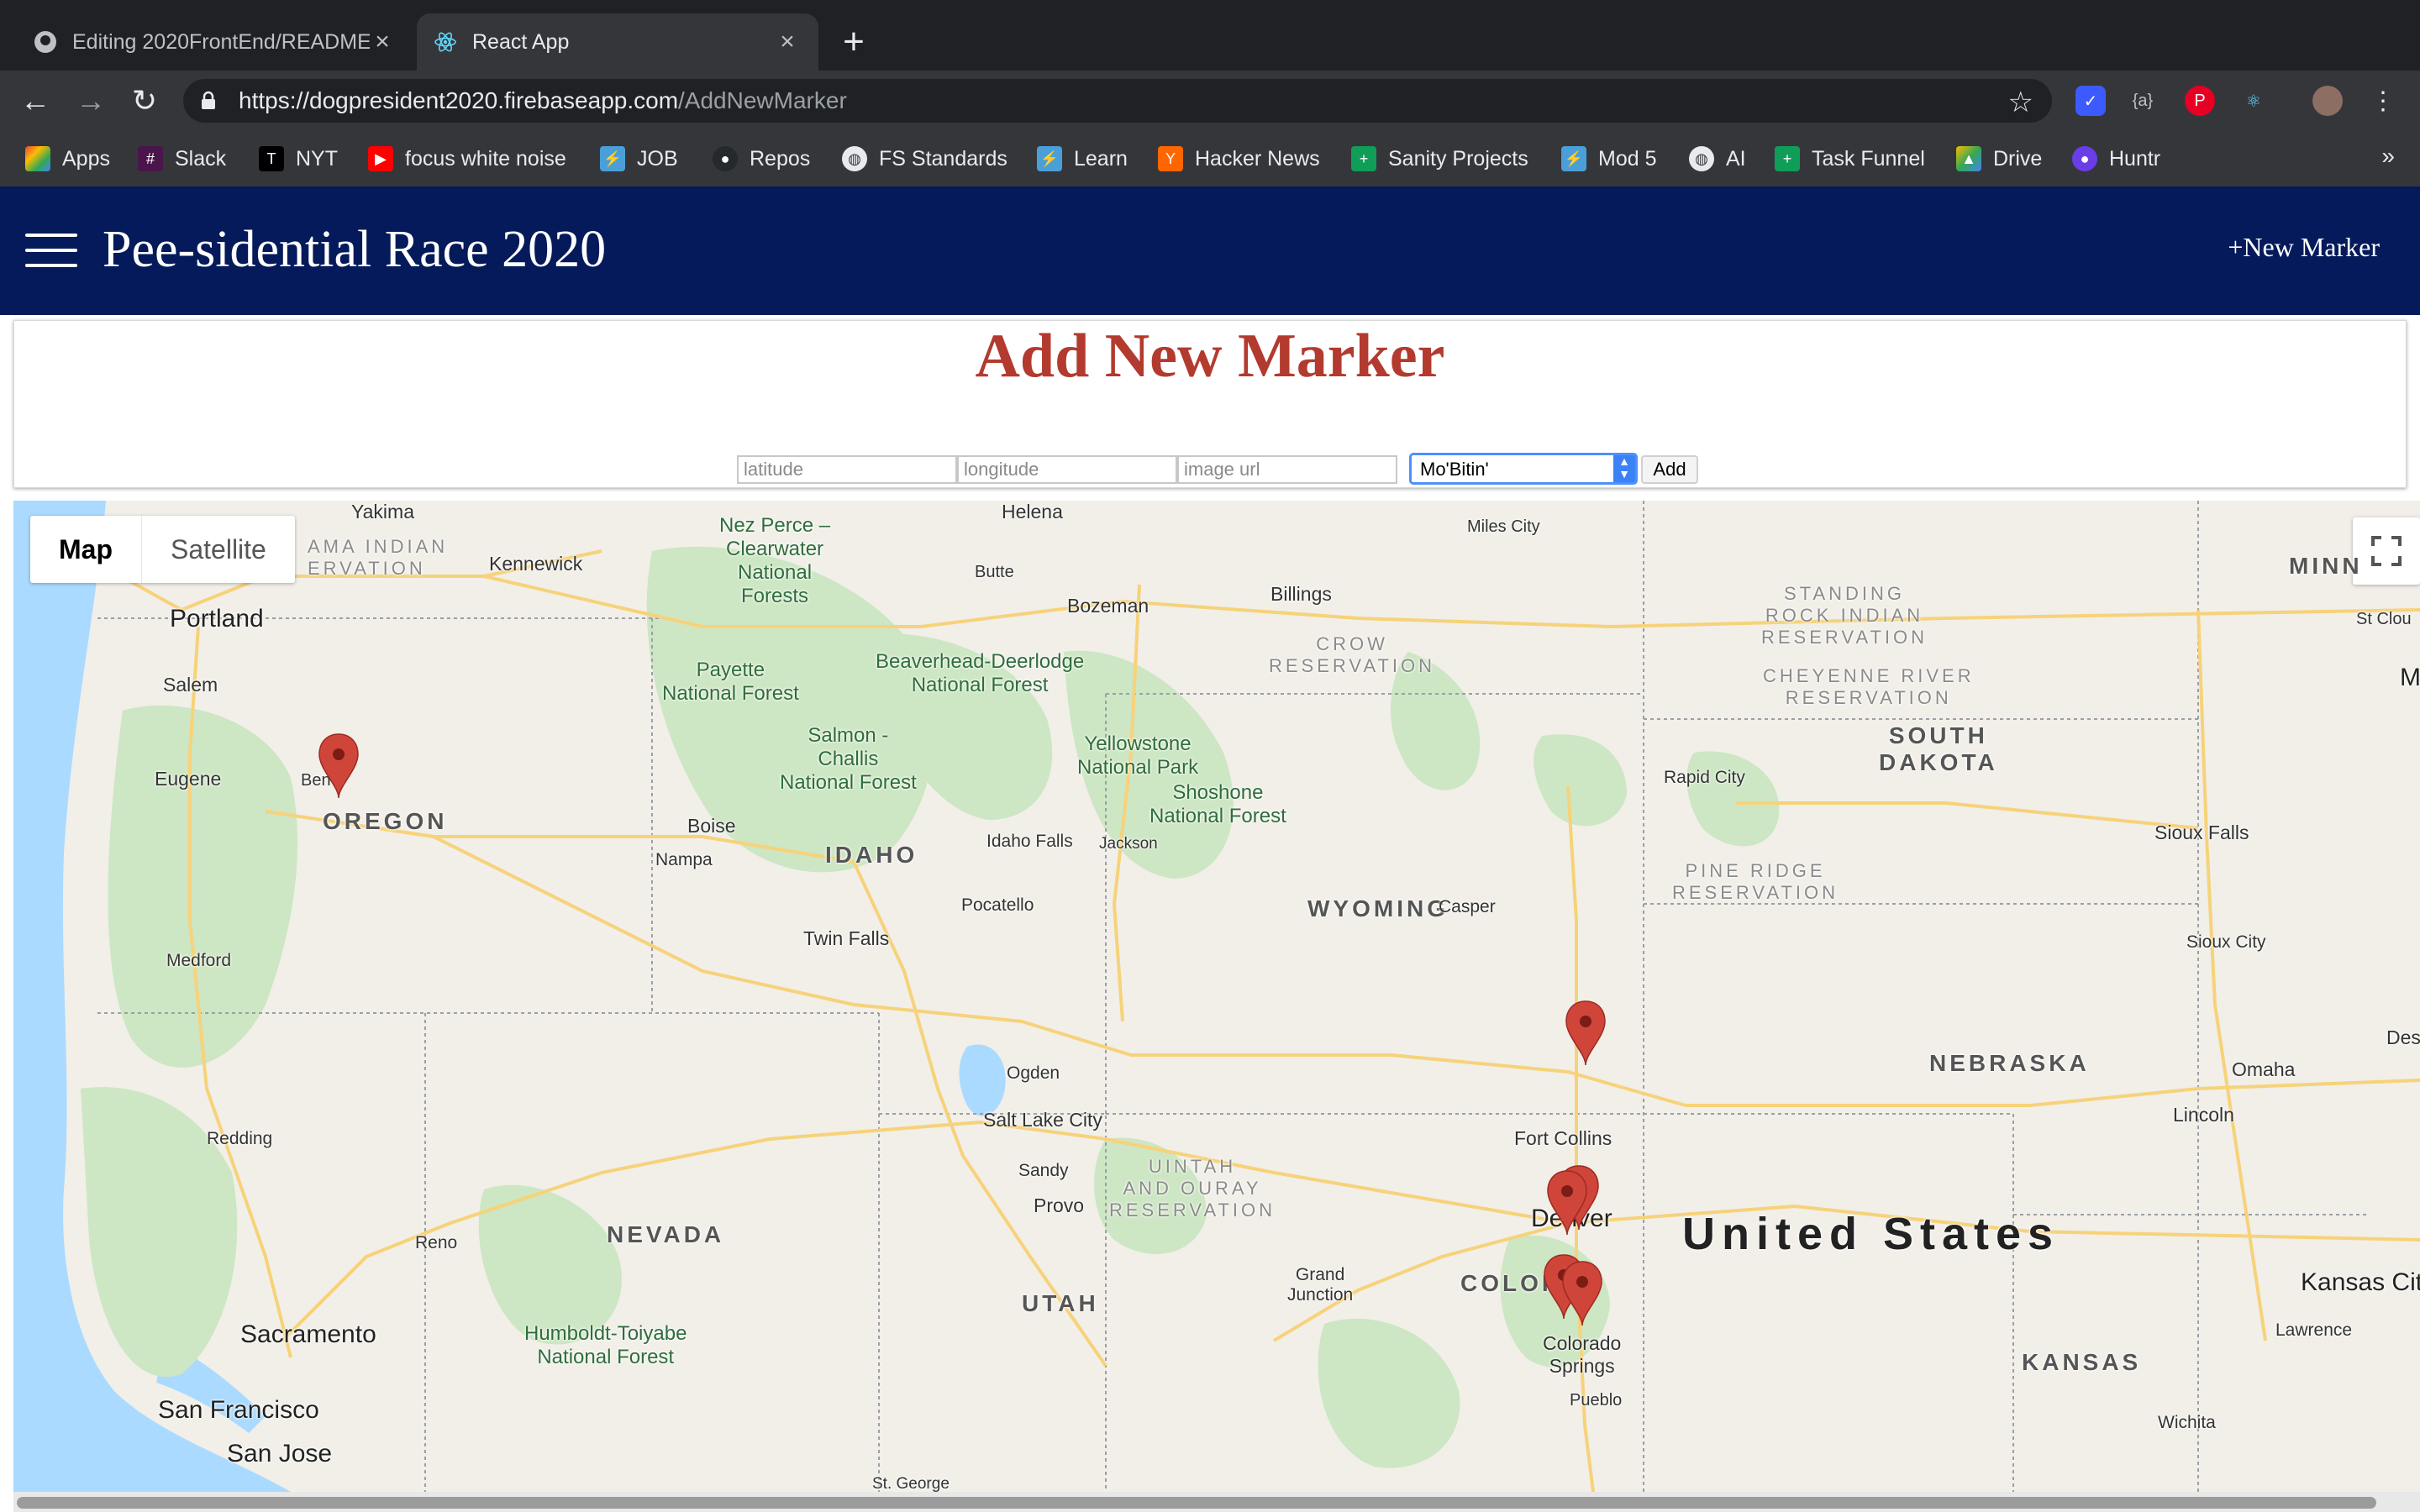  What do you see at coordinates (639, 158) in the screenshot?
I see `bookmark-job: ⚡ JOB` at bounding box center [639, 158].